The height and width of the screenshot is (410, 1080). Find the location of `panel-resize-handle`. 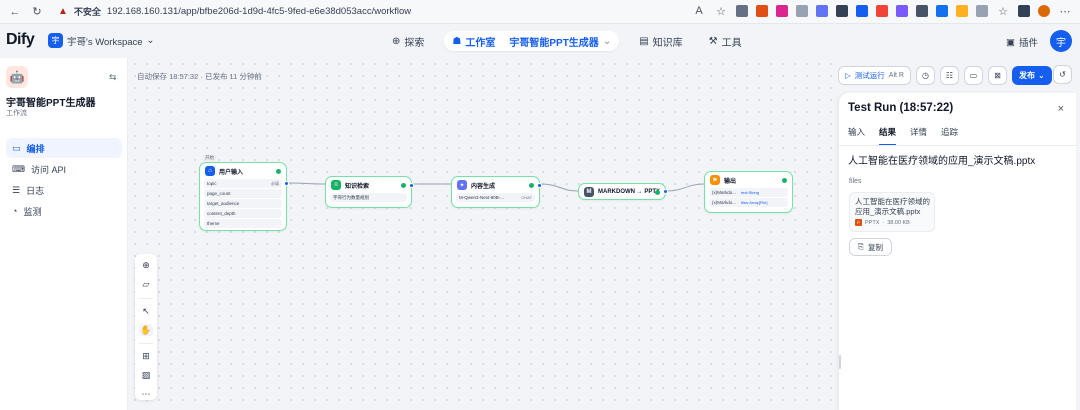

panel-resize-handle is located at coordinates (840, 362).